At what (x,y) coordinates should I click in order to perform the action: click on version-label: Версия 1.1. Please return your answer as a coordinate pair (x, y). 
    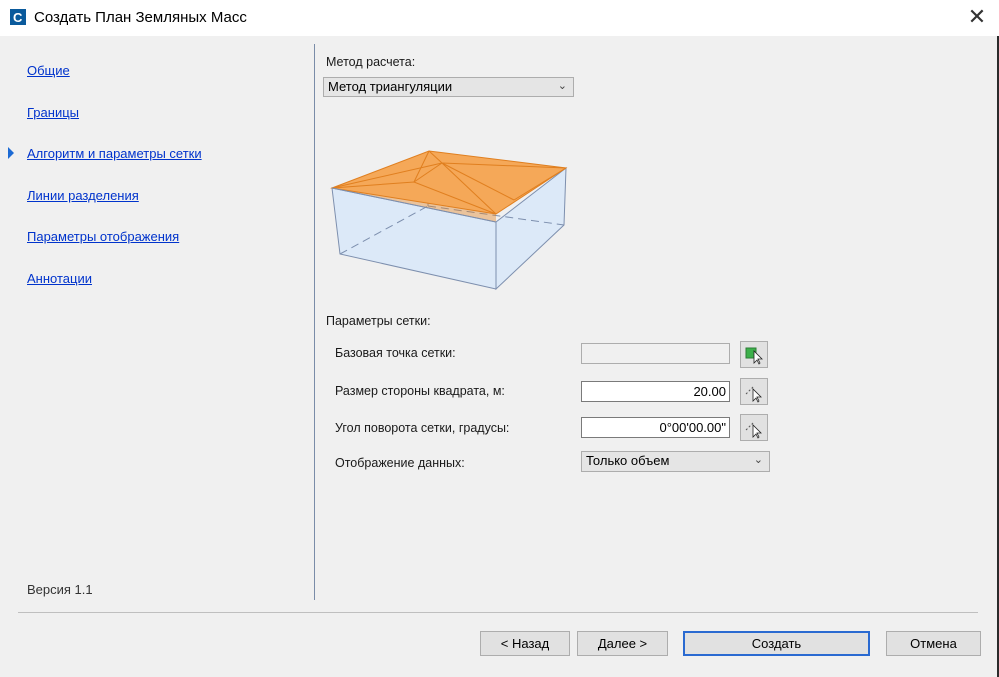
    Looking at the image, I should click on (60, 589).